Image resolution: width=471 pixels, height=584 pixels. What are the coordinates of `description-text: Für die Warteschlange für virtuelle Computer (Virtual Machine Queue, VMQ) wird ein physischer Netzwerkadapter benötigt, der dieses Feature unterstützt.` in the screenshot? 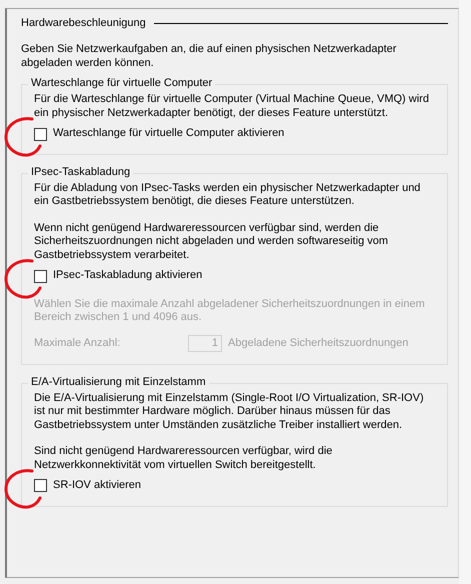 It's located at (232, 106).